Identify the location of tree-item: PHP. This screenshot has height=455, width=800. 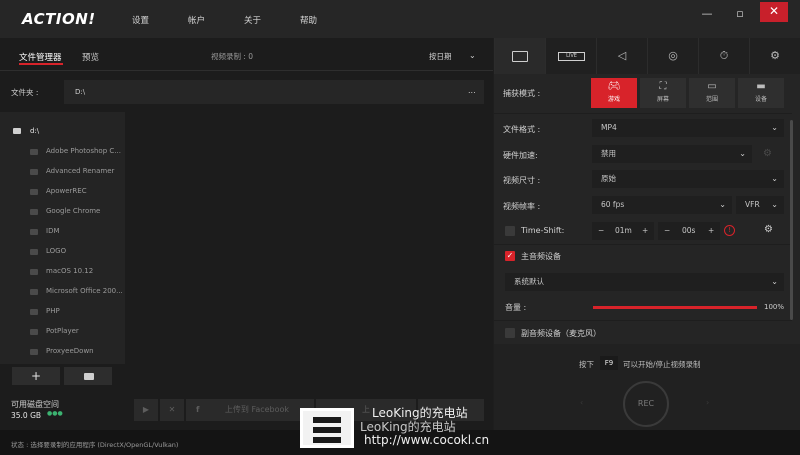
(53, 311).